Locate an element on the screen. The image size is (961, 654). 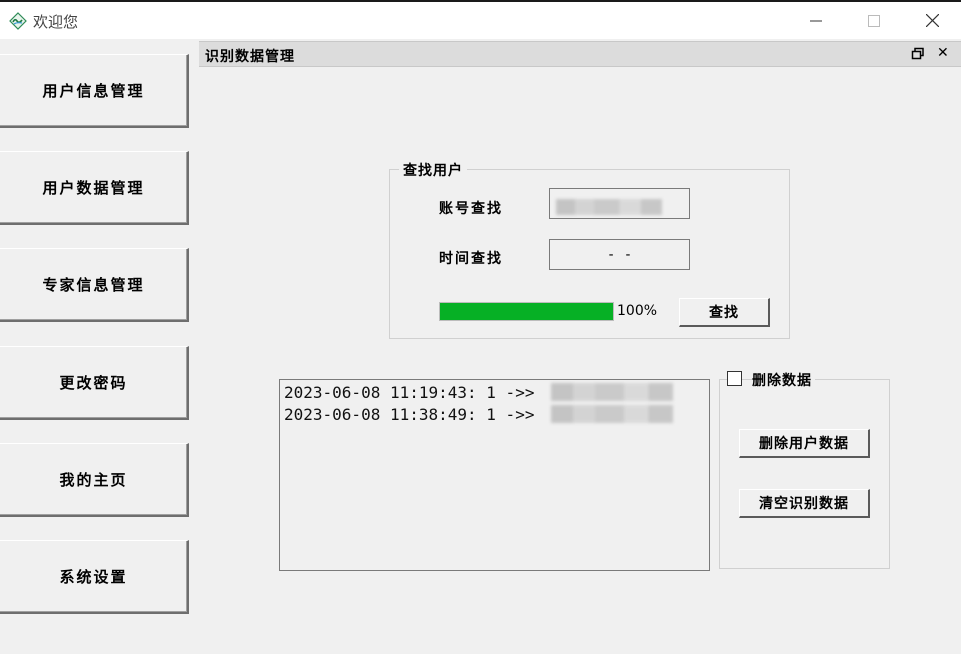
delete-data-checkbox-label: 删除数据 is located at coordinates (783, 380).